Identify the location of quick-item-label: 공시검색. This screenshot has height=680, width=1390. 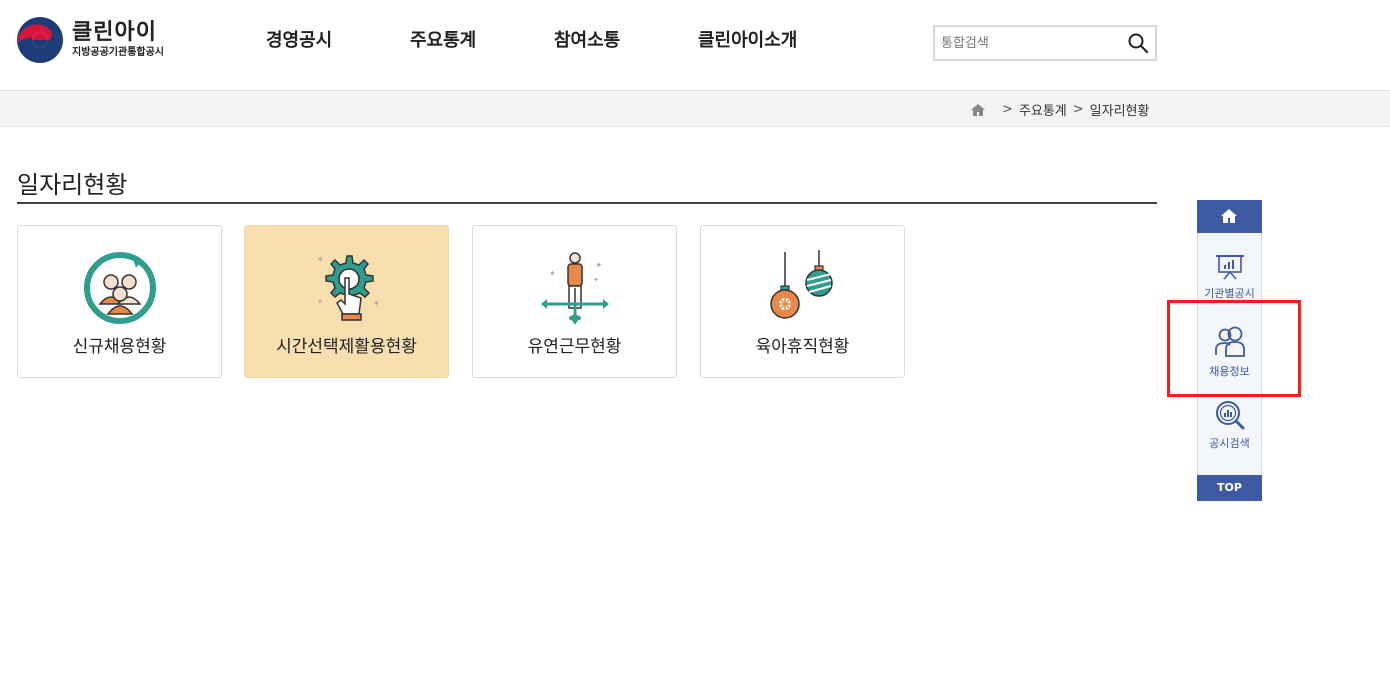
(1229, 443).